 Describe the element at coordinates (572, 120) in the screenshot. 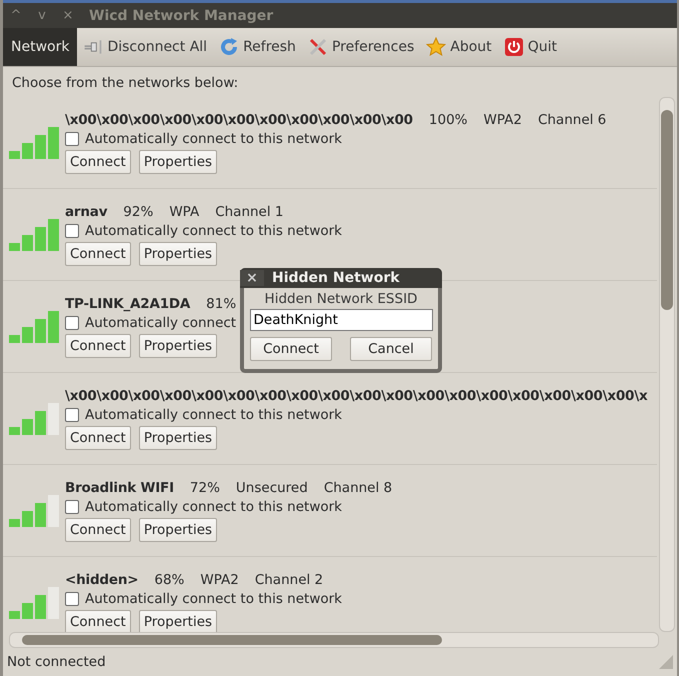

I see `network-detail: Channel 6` at that location.